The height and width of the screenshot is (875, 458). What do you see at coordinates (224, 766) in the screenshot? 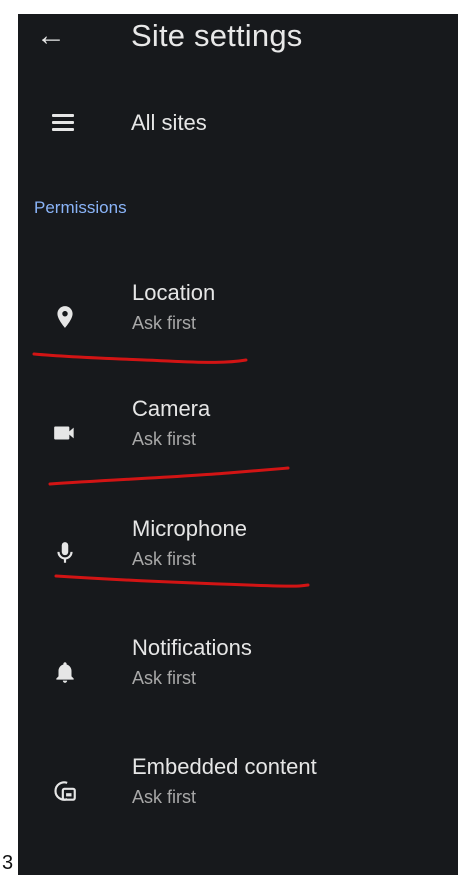
I see `permission-name: Embedded content` at bounding box center [224, 766].